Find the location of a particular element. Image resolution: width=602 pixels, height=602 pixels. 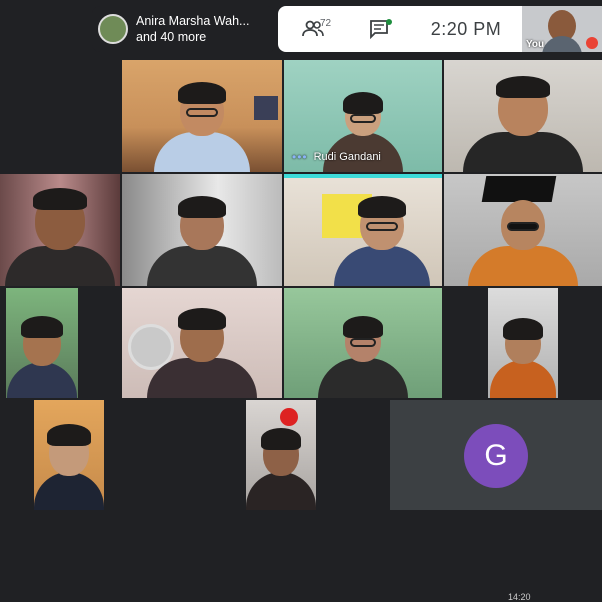

speaking-indicator-icon: ••• is located at coordinates (300, 157).